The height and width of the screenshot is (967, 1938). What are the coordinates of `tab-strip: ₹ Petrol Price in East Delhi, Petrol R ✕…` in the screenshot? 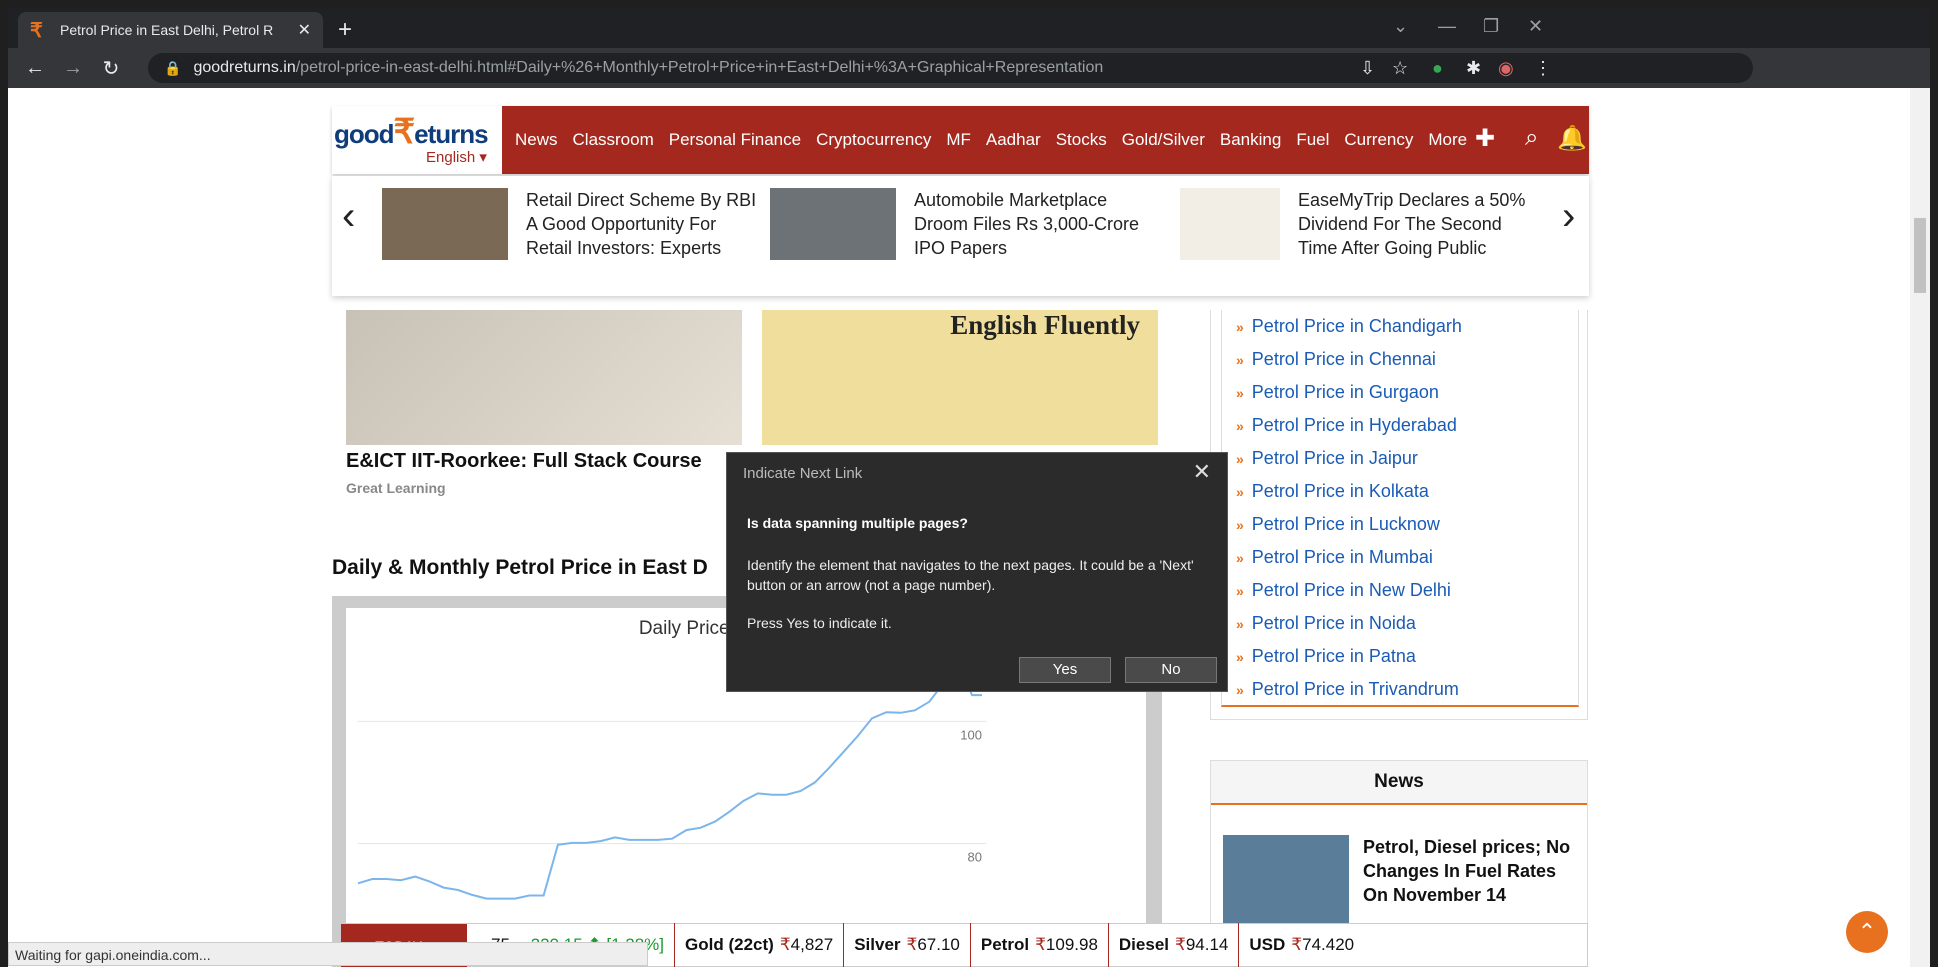 It's located at (969, 28).